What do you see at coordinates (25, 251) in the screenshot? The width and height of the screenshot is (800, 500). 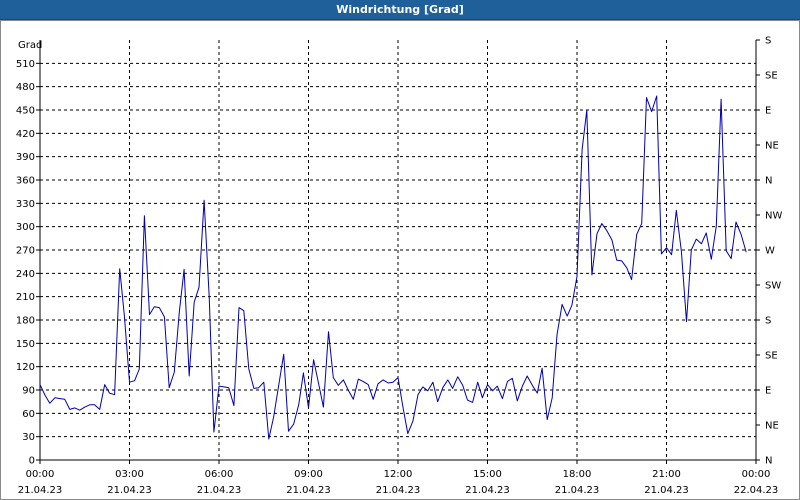 I see `y-tick-label: 270` at bounding box center [25, 251].